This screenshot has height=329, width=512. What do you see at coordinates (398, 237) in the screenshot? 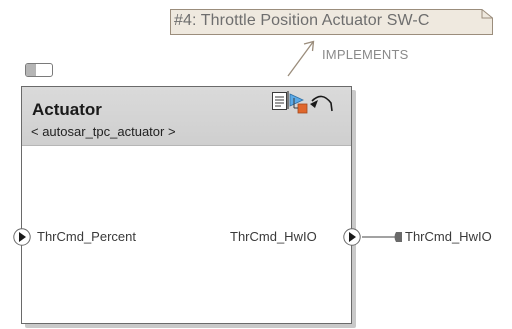
I see `external-port-icon` at bounding box center [398, 237].